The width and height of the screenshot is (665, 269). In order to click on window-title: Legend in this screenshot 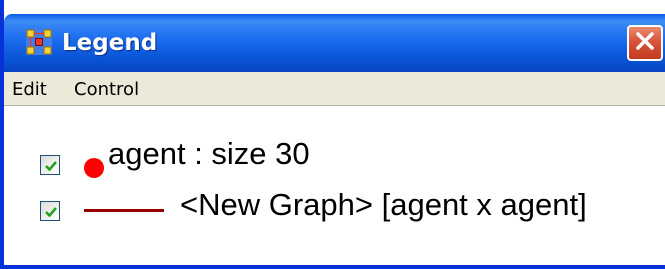, I will do `click(110, 43)`.